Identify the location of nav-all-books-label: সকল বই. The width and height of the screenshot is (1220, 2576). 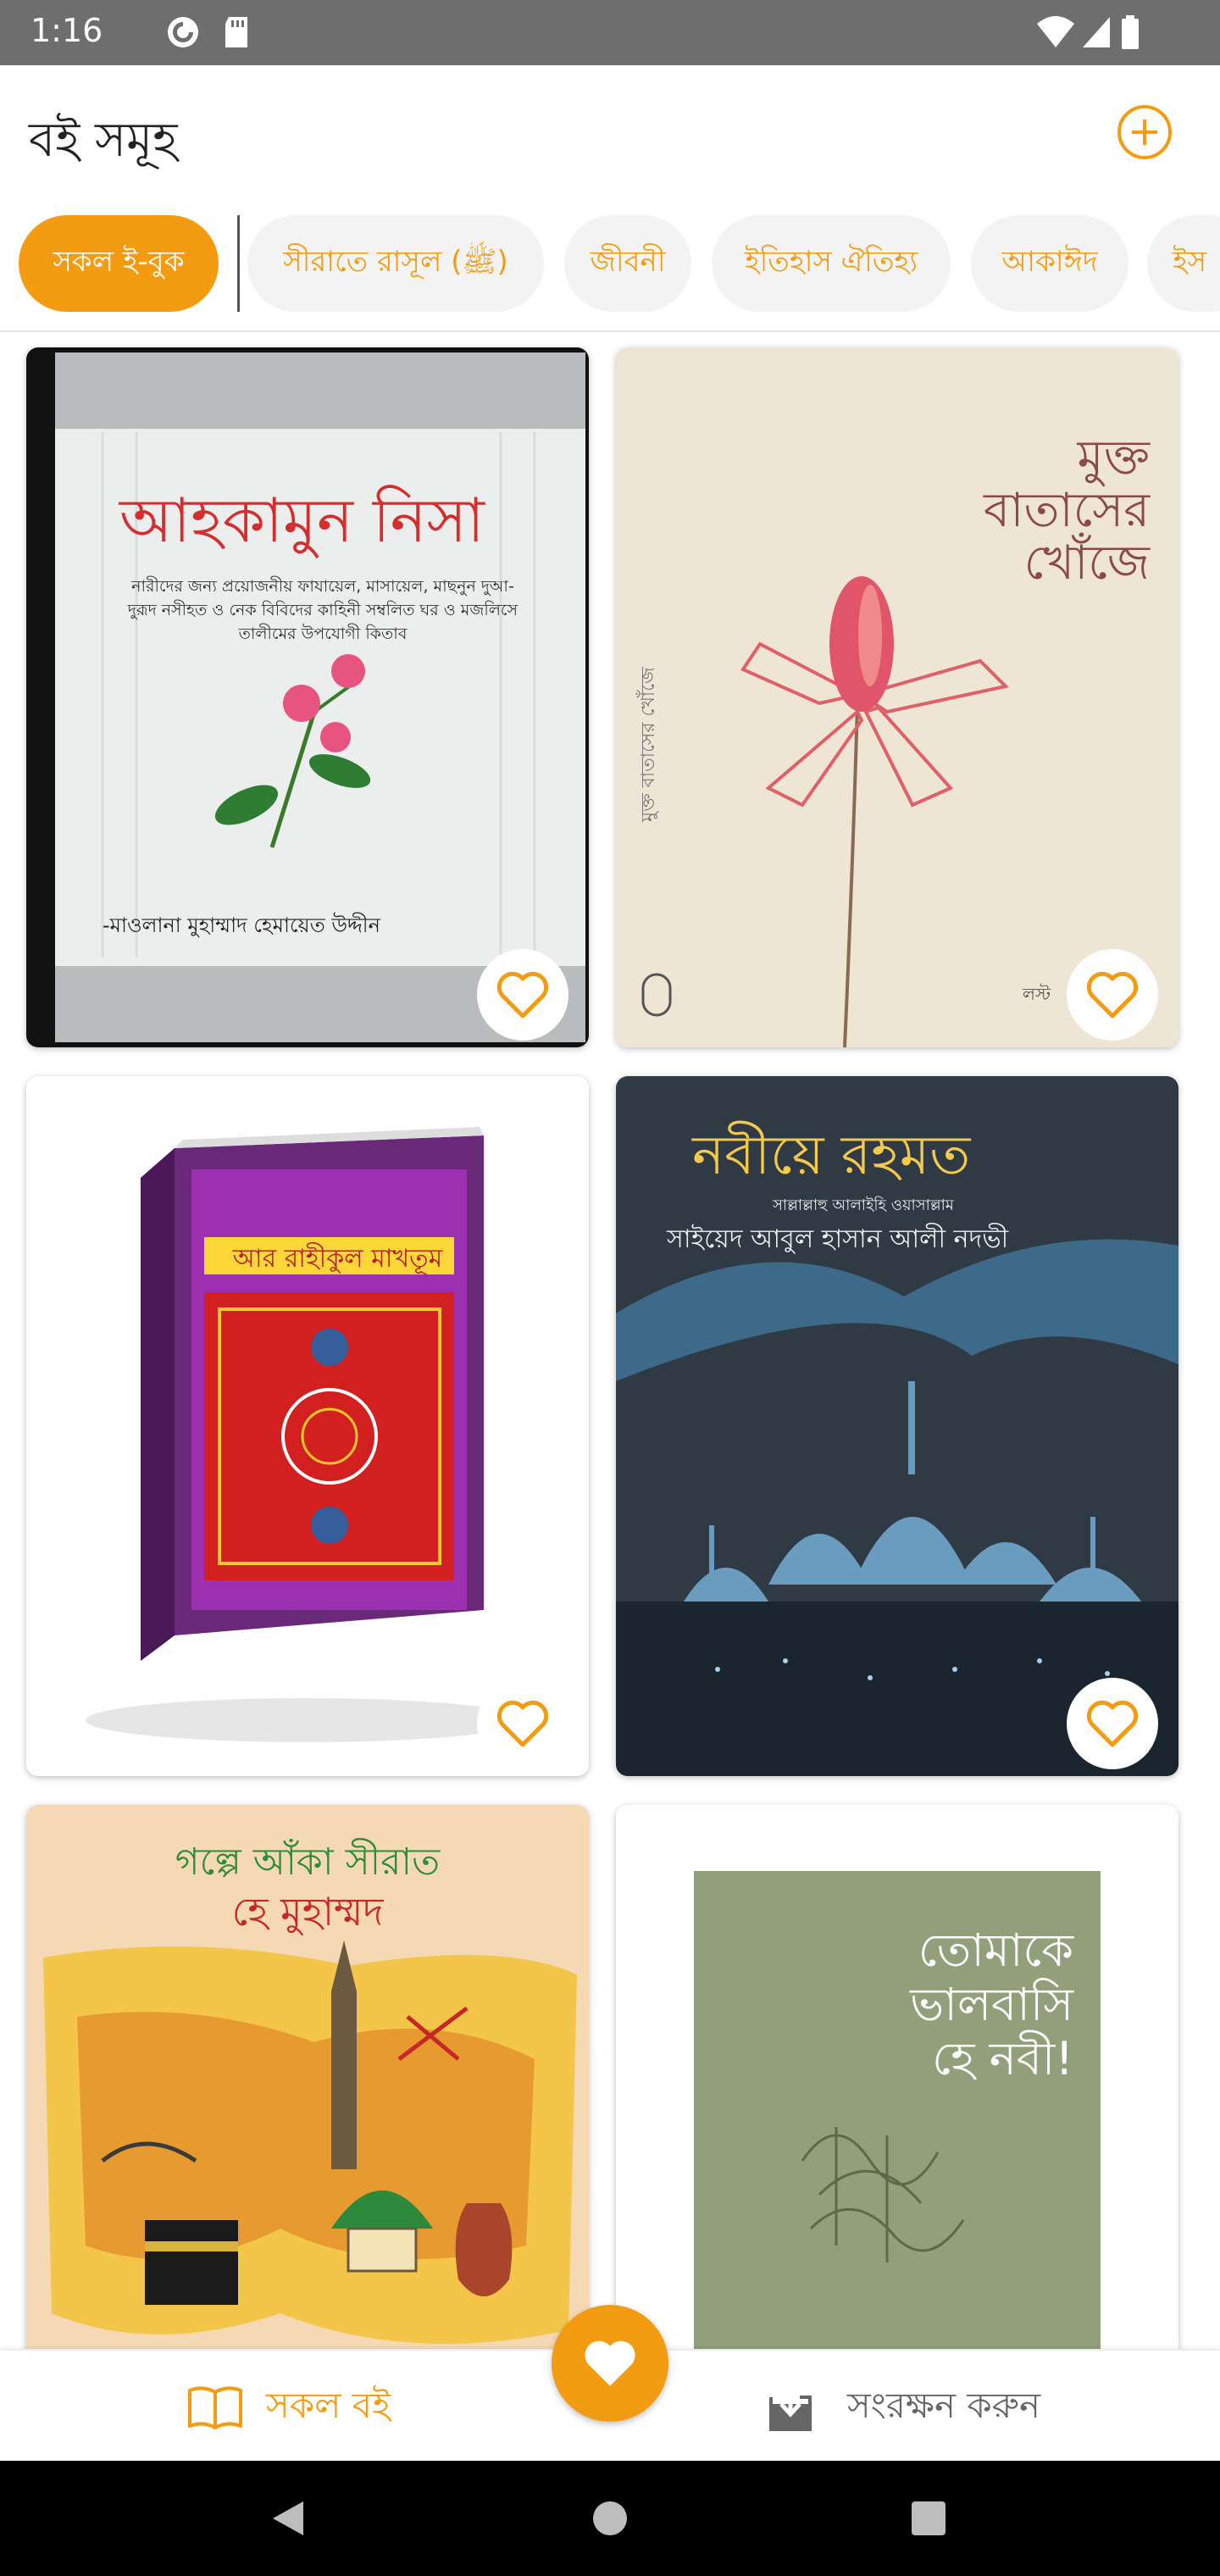
(328, 2405).